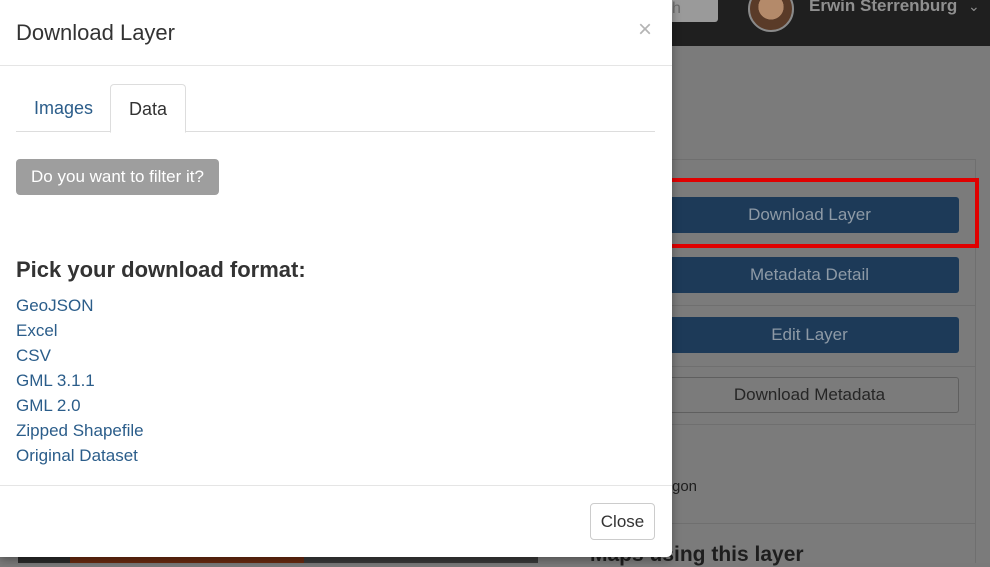 The height and width of the screenshot is (567, 990). Describe the element at coordinates (336, 485) in the screenshot. I see `modal-footer-divider` at that location.